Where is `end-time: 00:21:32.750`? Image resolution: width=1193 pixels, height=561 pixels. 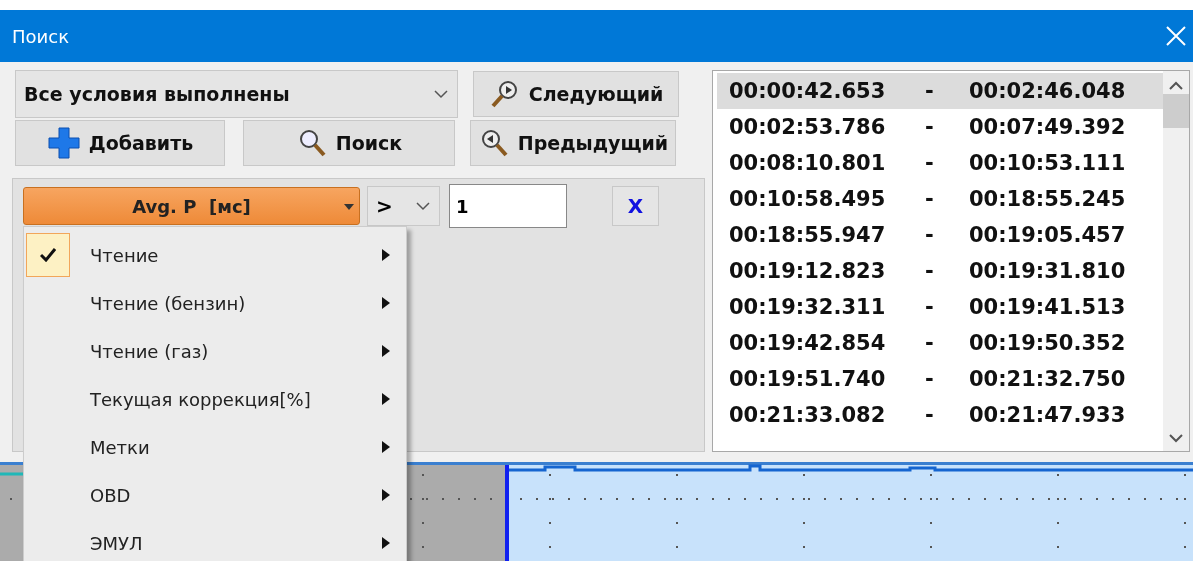 end-time: 00:21:32.750 is located at coordinates (1047, 379).